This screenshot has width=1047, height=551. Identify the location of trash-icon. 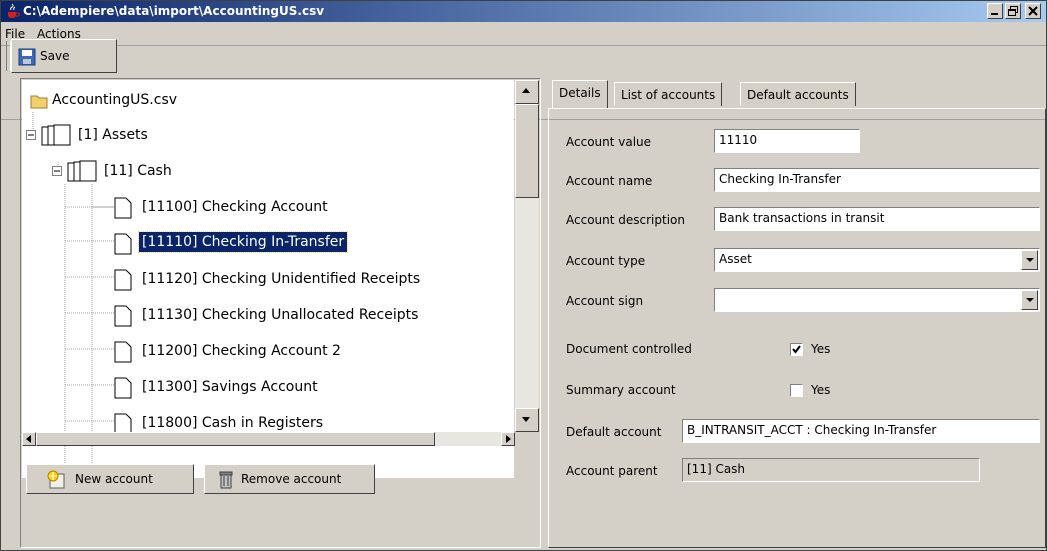
(226, 480).